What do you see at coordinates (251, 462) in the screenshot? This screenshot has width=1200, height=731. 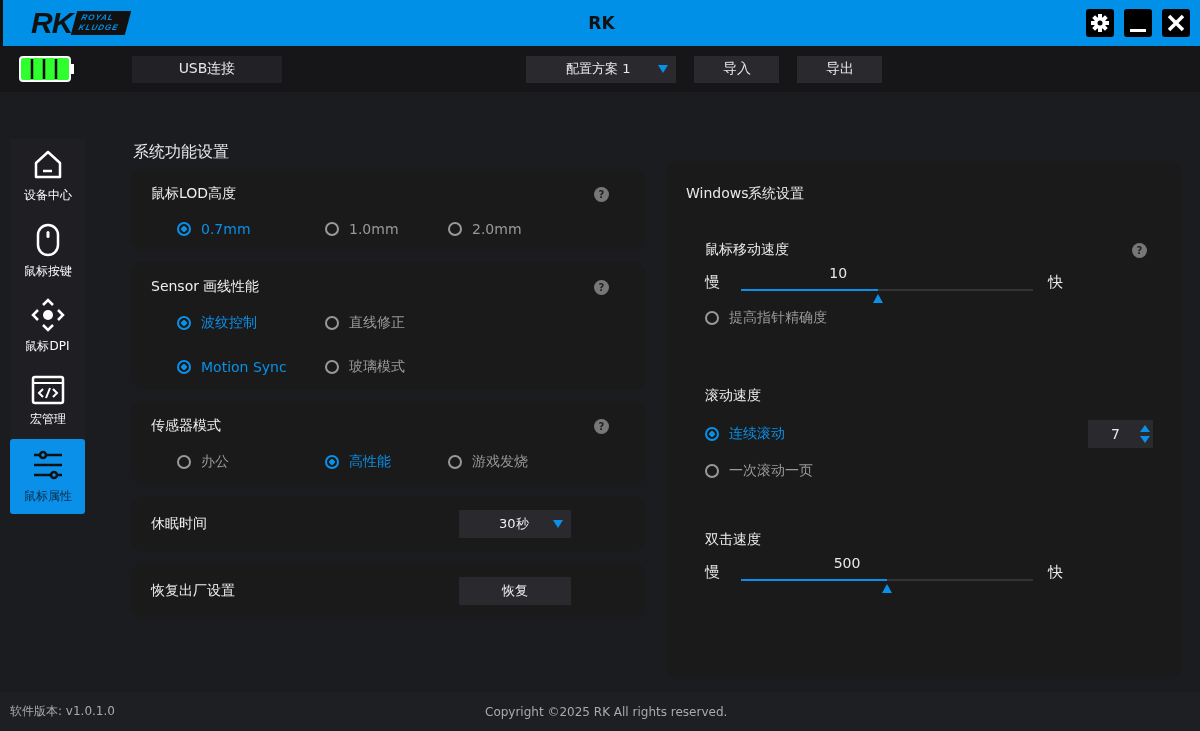 I see `radio-option: 办公` at bounding box center [251, 462].